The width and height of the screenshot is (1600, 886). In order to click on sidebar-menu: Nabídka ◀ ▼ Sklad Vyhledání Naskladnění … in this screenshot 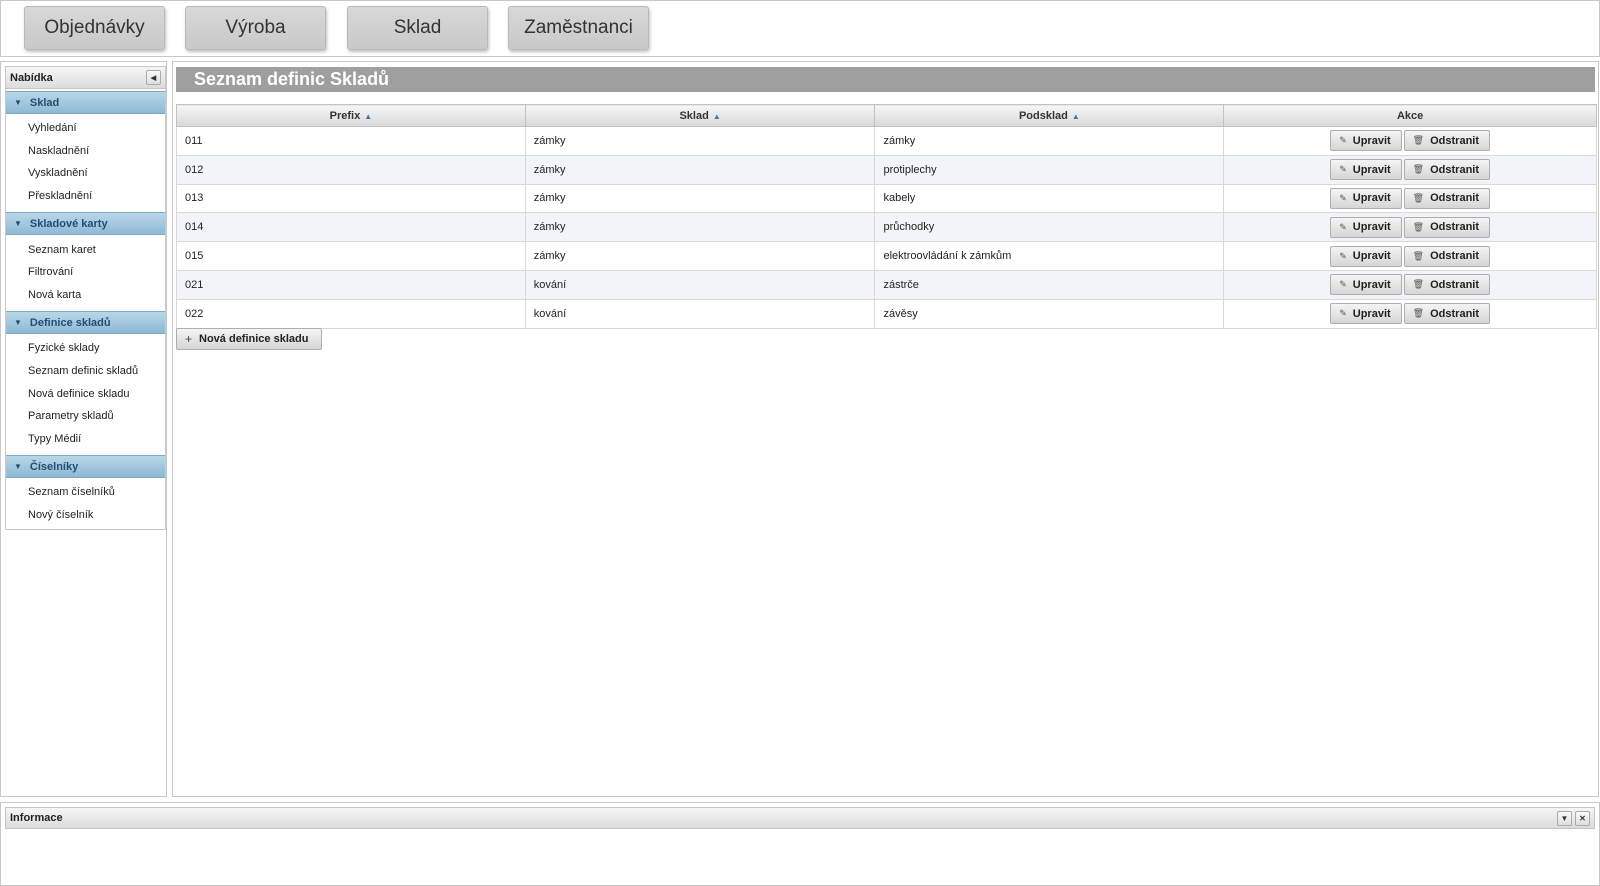, I will do `click(85, 298)`.